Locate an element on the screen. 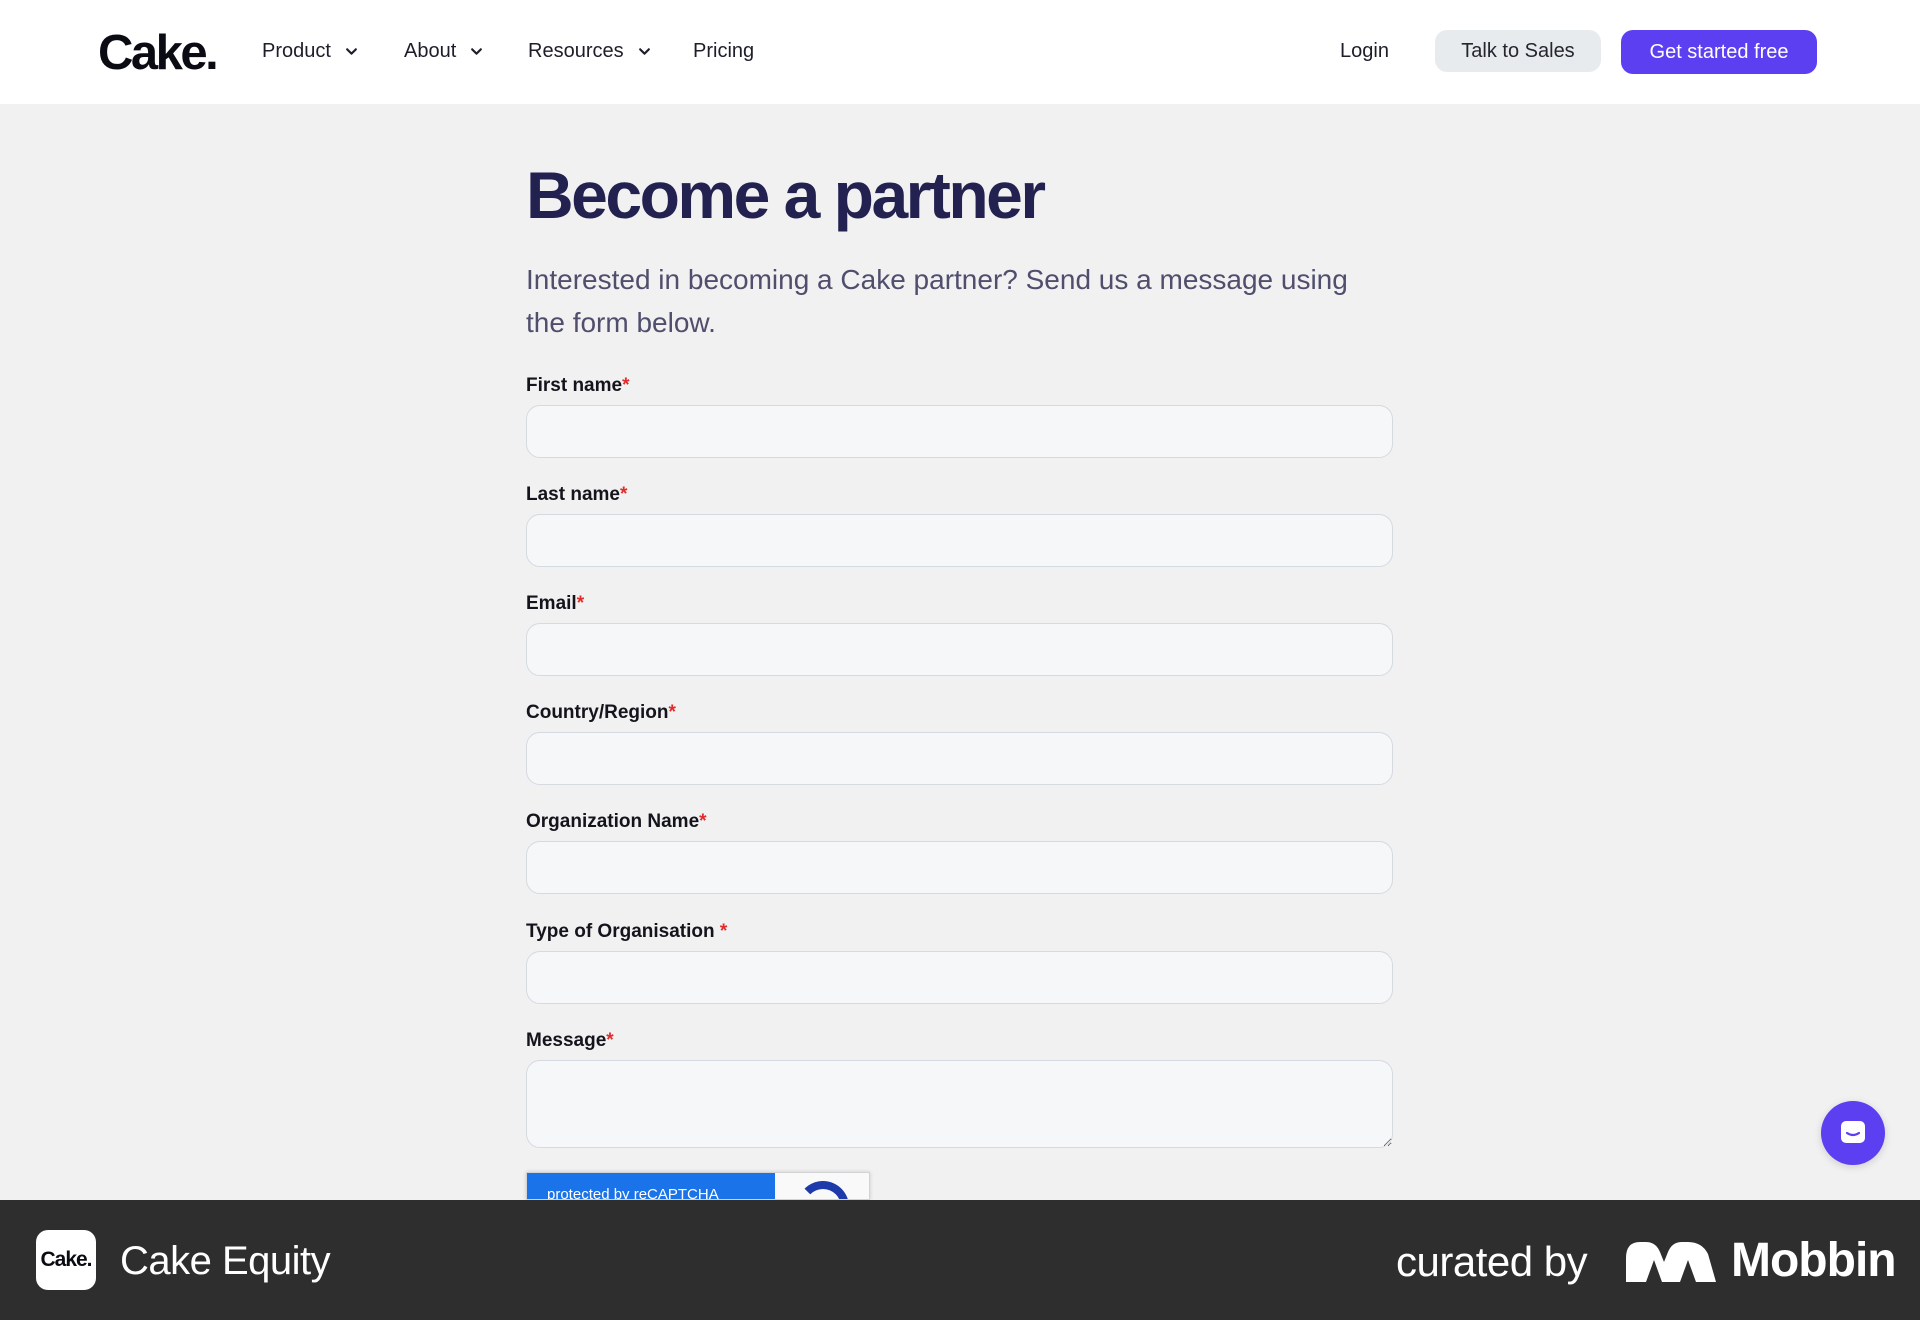 The image size is (1920, 1320). nav-item-label: Resources is located at coordinates (576, 51).